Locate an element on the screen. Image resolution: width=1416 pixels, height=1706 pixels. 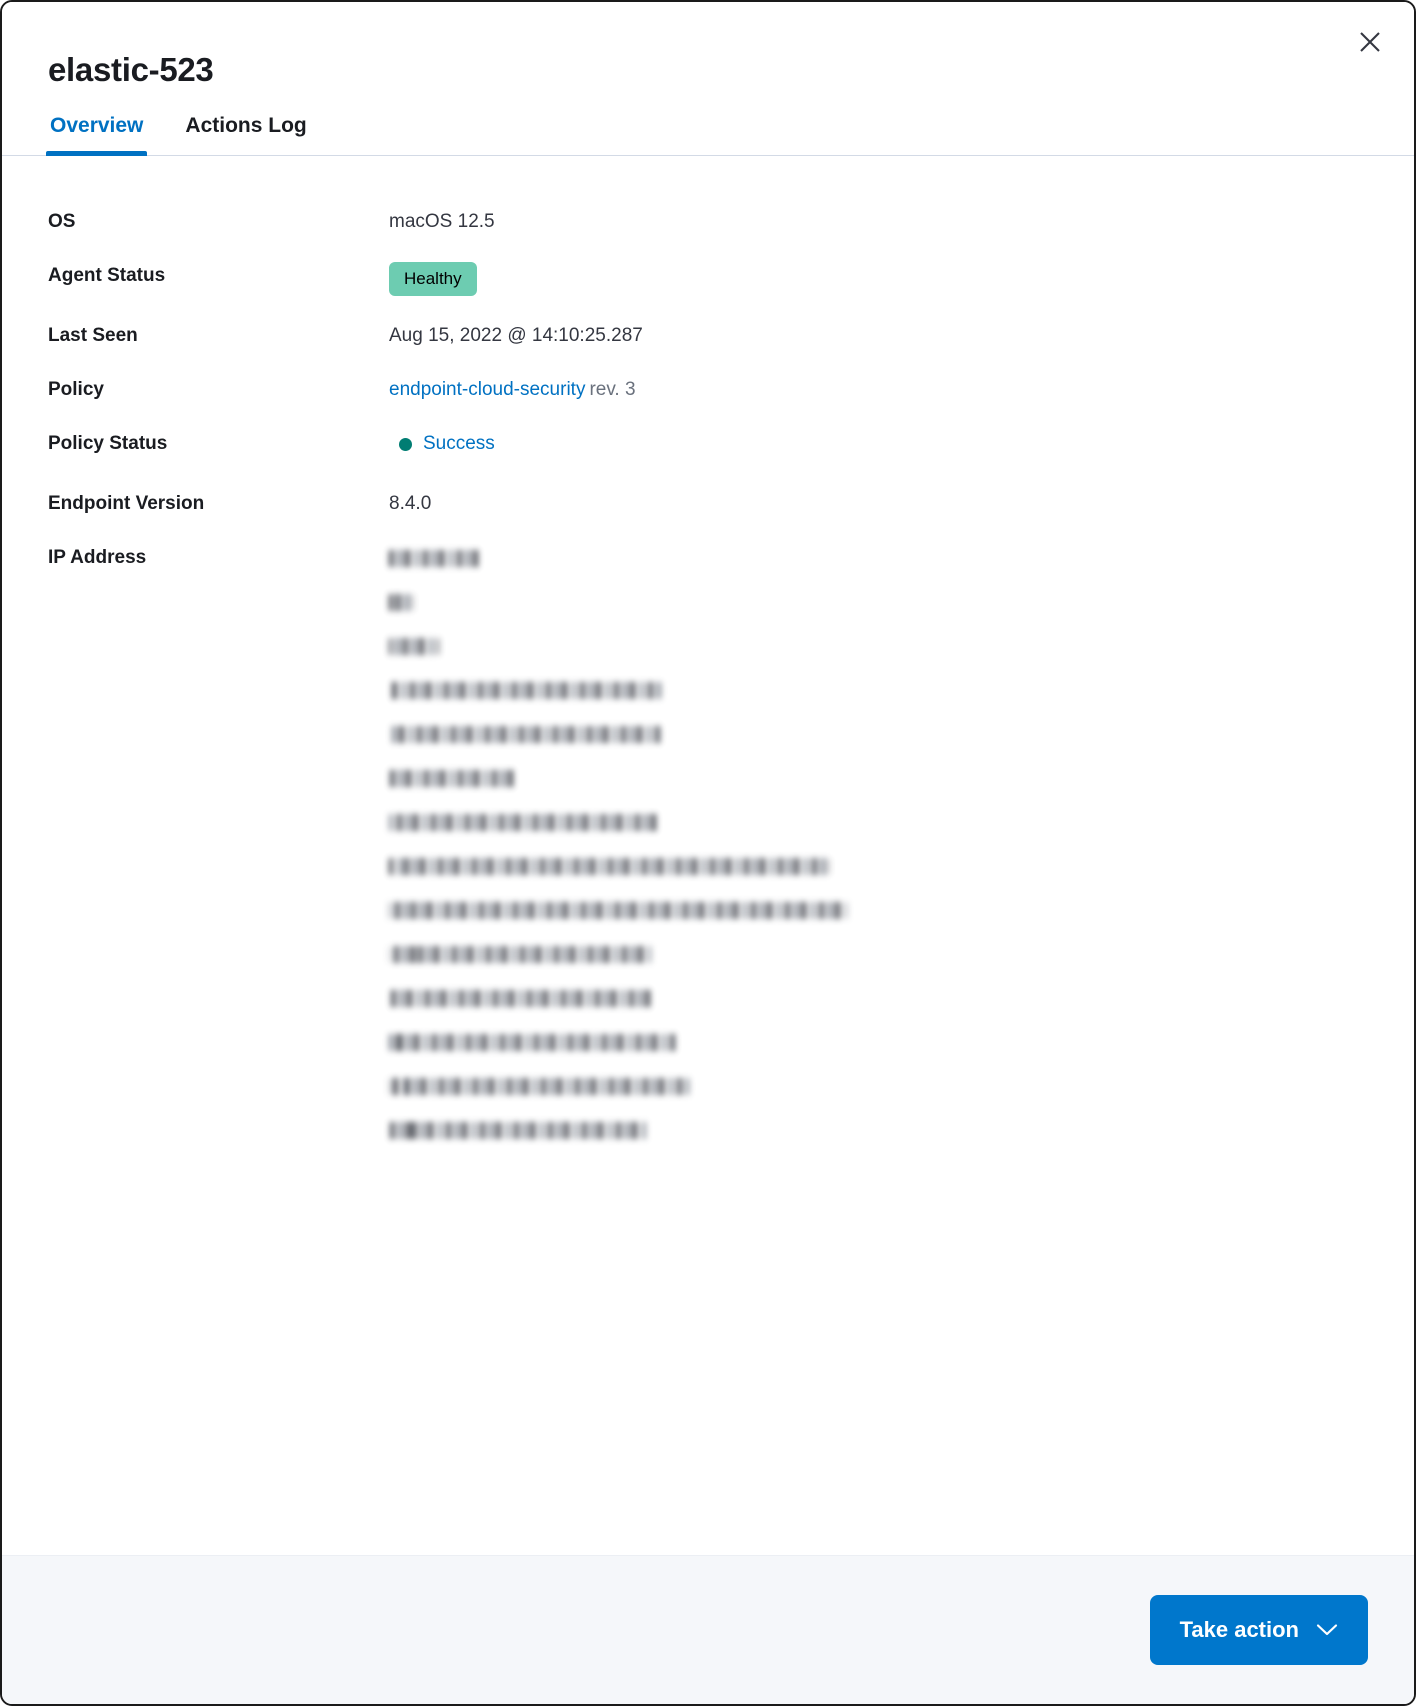
take-action-label: Take action is located at coordinates (1239, 1629).